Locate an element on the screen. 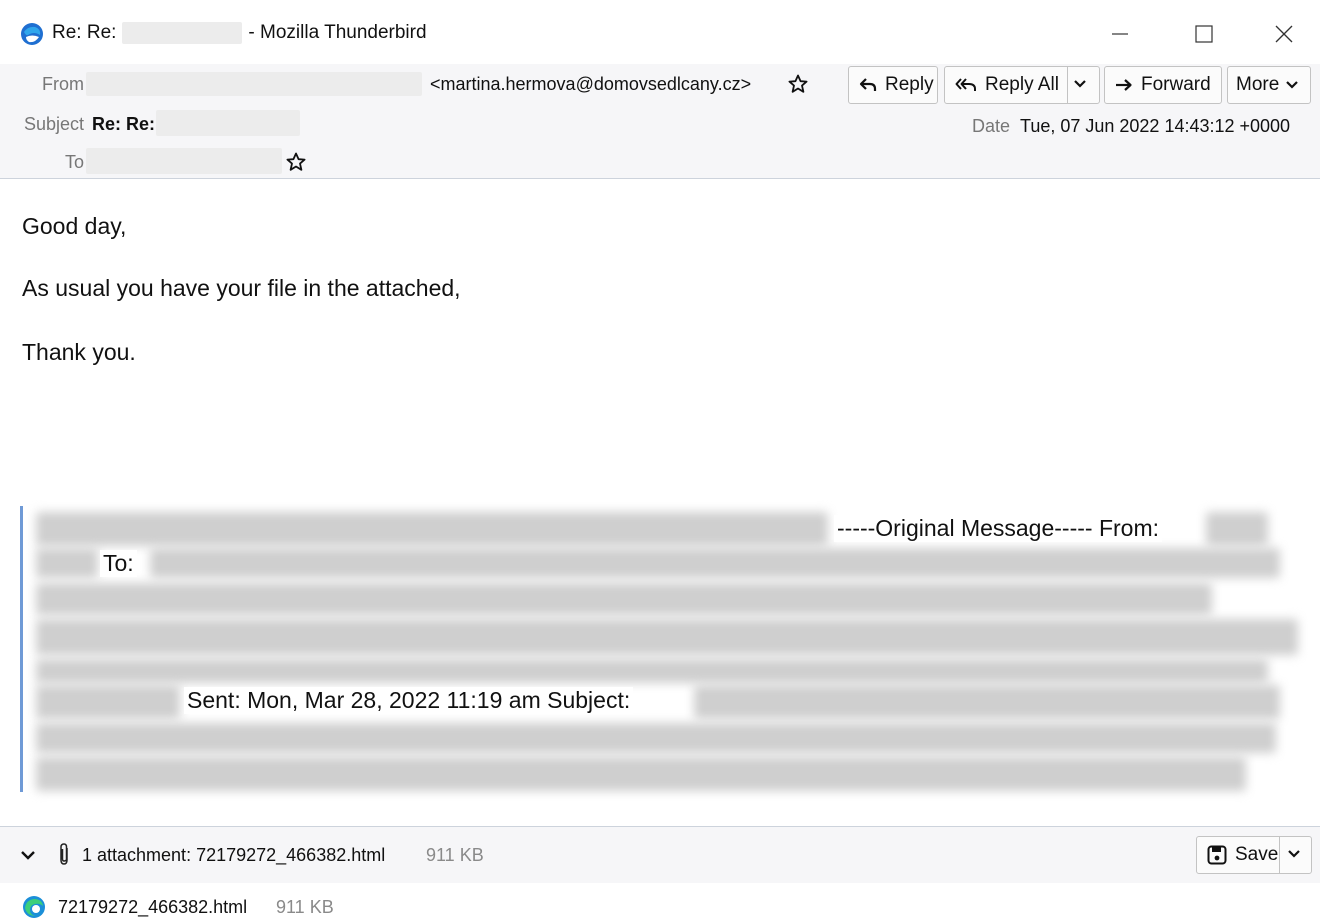 This screenshot has width=1320, height=924. window-title-prefix: Re: Re: is located at coordinates (84, 33).